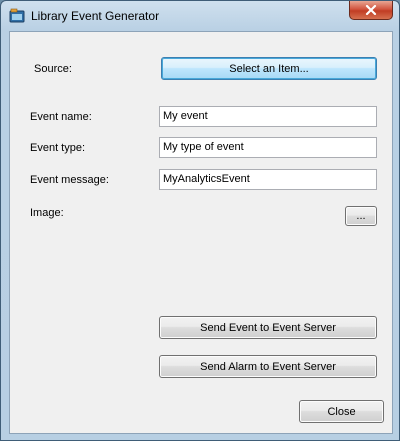  I want to click on close-icon, so click(371, 10).